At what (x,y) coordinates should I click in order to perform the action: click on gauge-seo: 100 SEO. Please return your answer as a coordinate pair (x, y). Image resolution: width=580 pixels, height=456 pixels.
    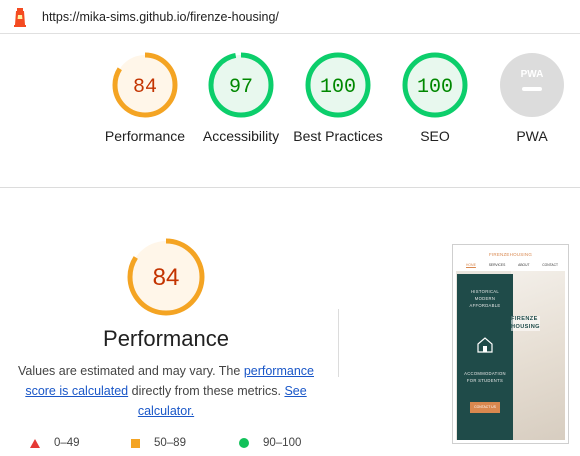
    Looking at the image, I should click on (435, 99).